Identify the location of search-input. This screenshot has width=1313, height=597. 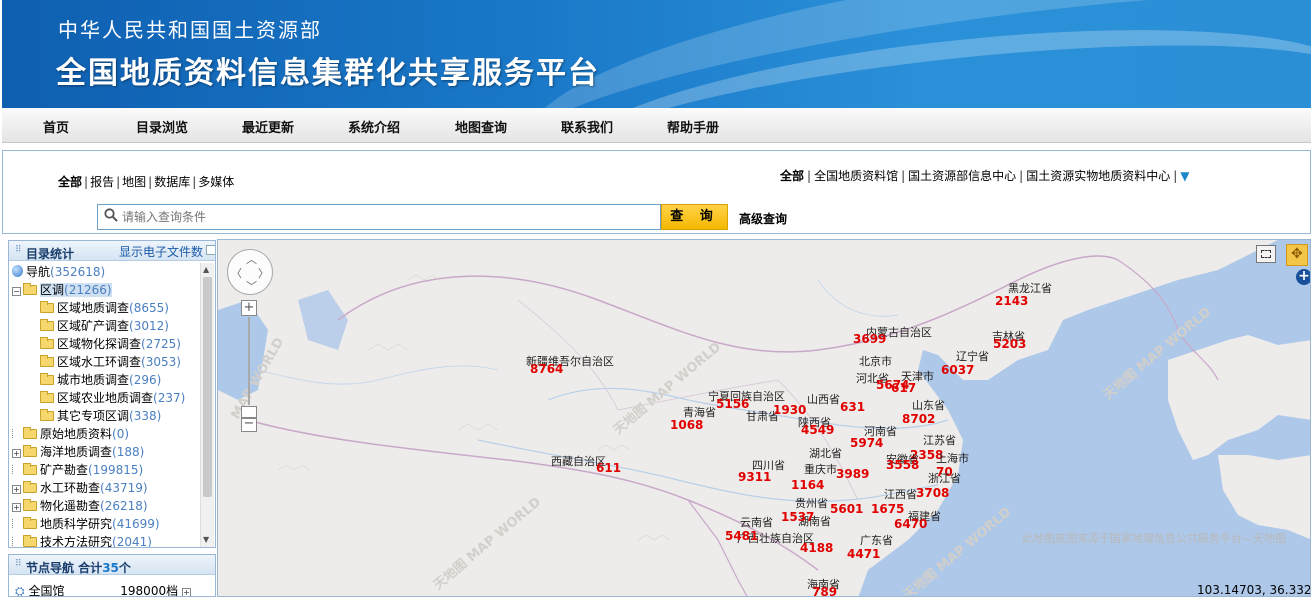
(382, 217).